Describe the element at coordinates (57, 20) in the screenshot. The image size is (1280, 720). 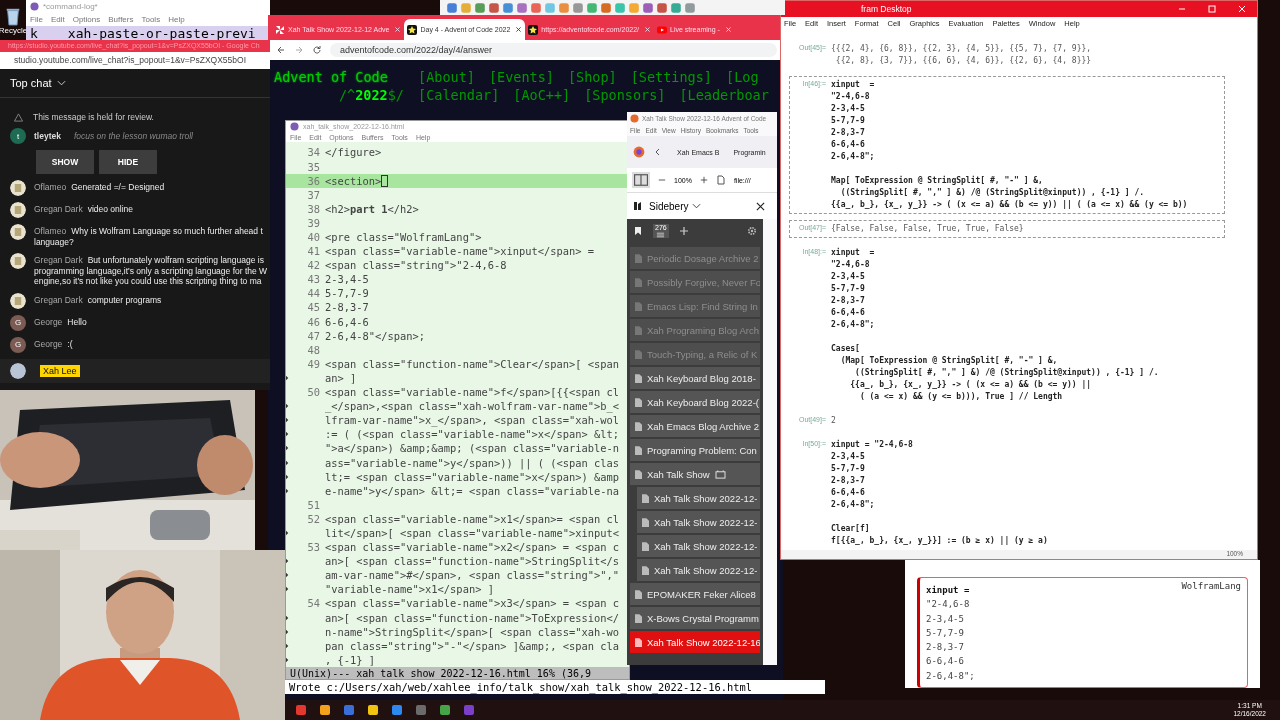
I see `menu-item: Edit` at that location.